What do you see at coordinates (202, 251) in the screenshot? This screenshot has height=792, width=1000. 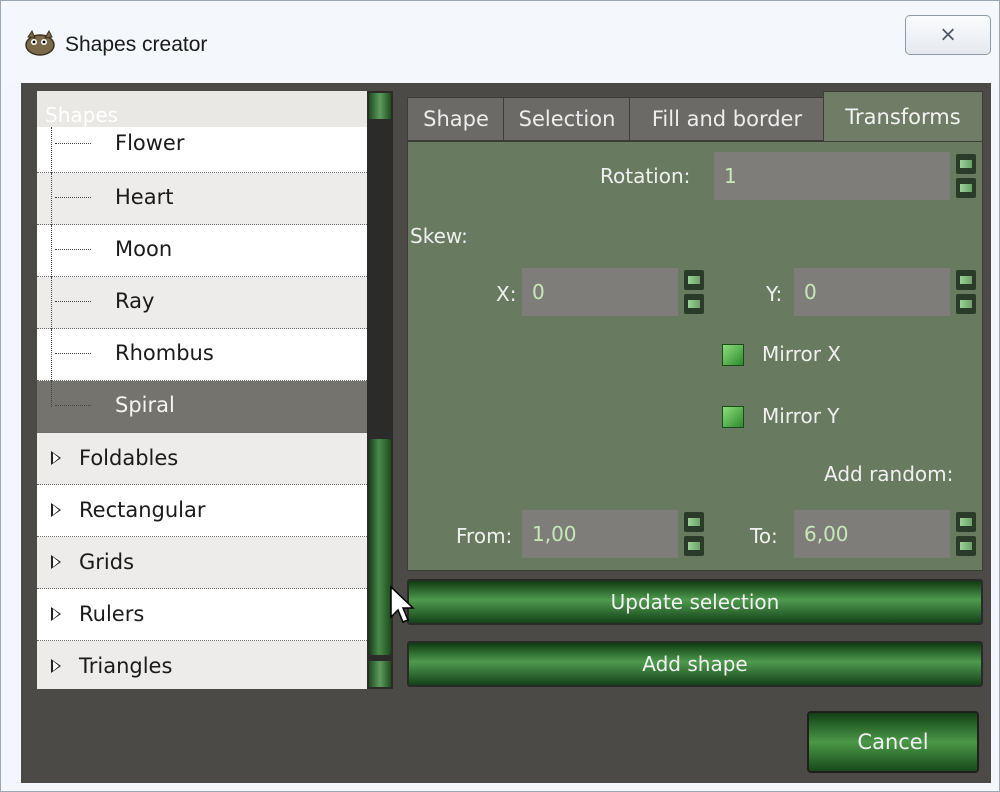 I see `tree-item-moon: Moon` at bounding box center [202, 251].